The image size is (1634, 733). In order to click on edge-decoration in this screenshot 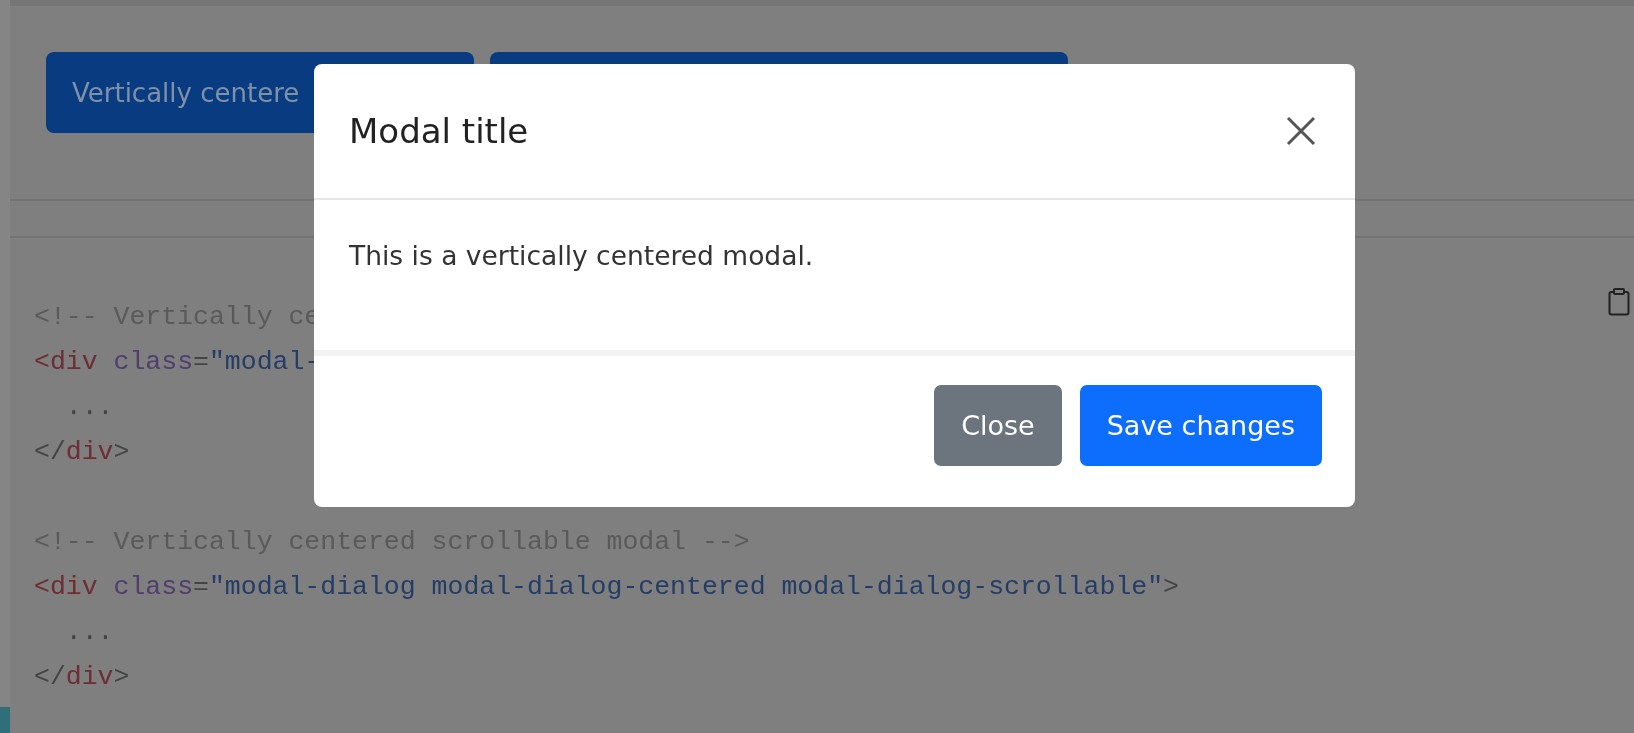, I will do `click(5, 720)`.